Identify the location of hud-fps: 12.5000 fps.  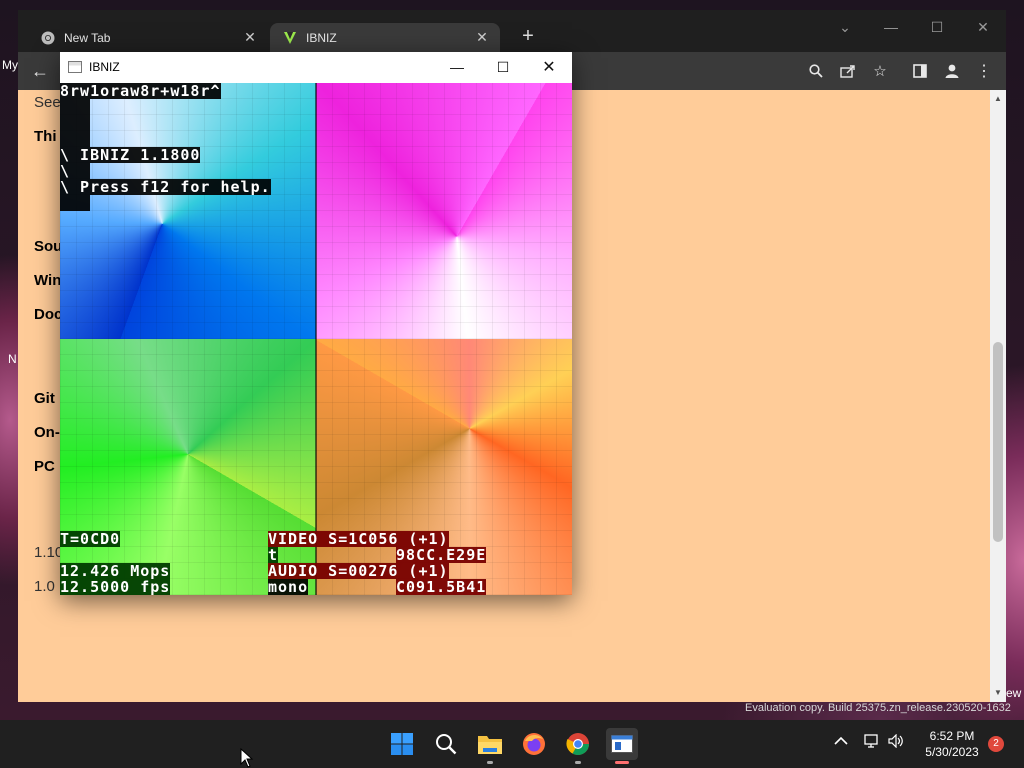
(115, 586).